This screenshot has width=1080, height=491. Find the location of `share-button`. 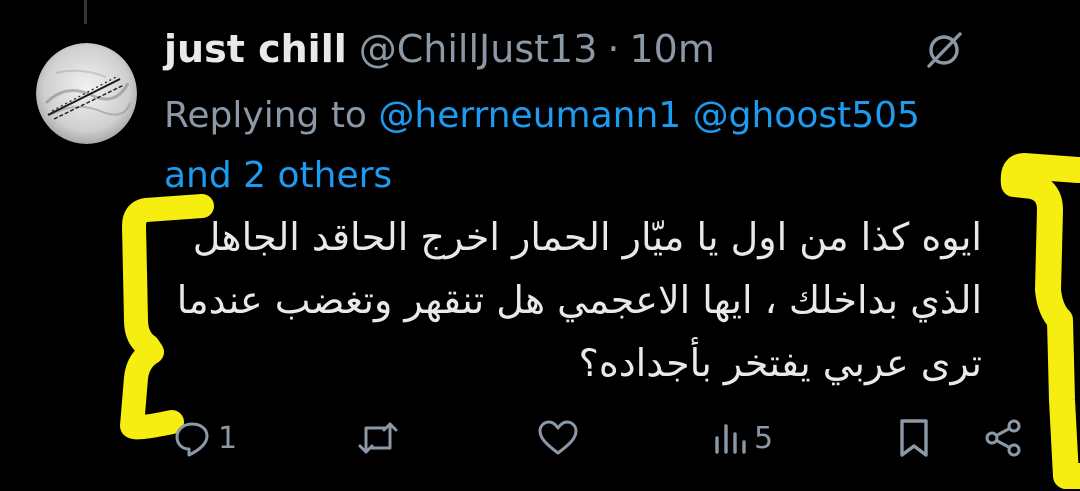

share-button is located at coordinates (1003, 438).